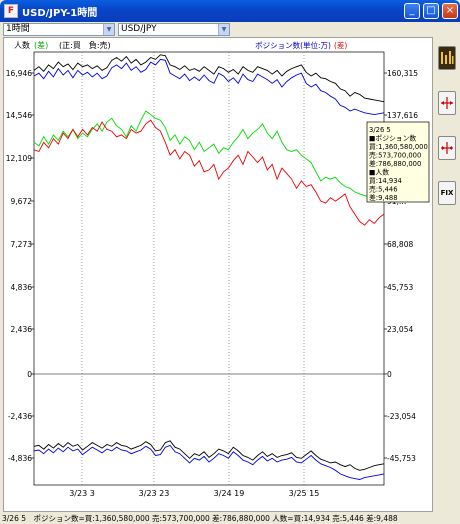  Describe the element at coordinates (18, 29) in the screenshot. I see `timeframe-value: 1時間` at that location.